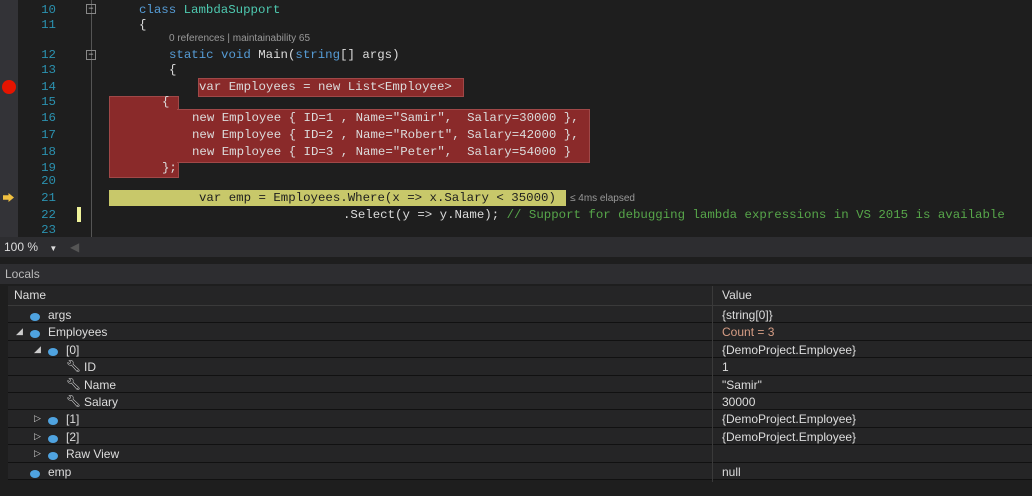 The image size is (1032, 496). I want to click on change-marker, so click(79, 214).